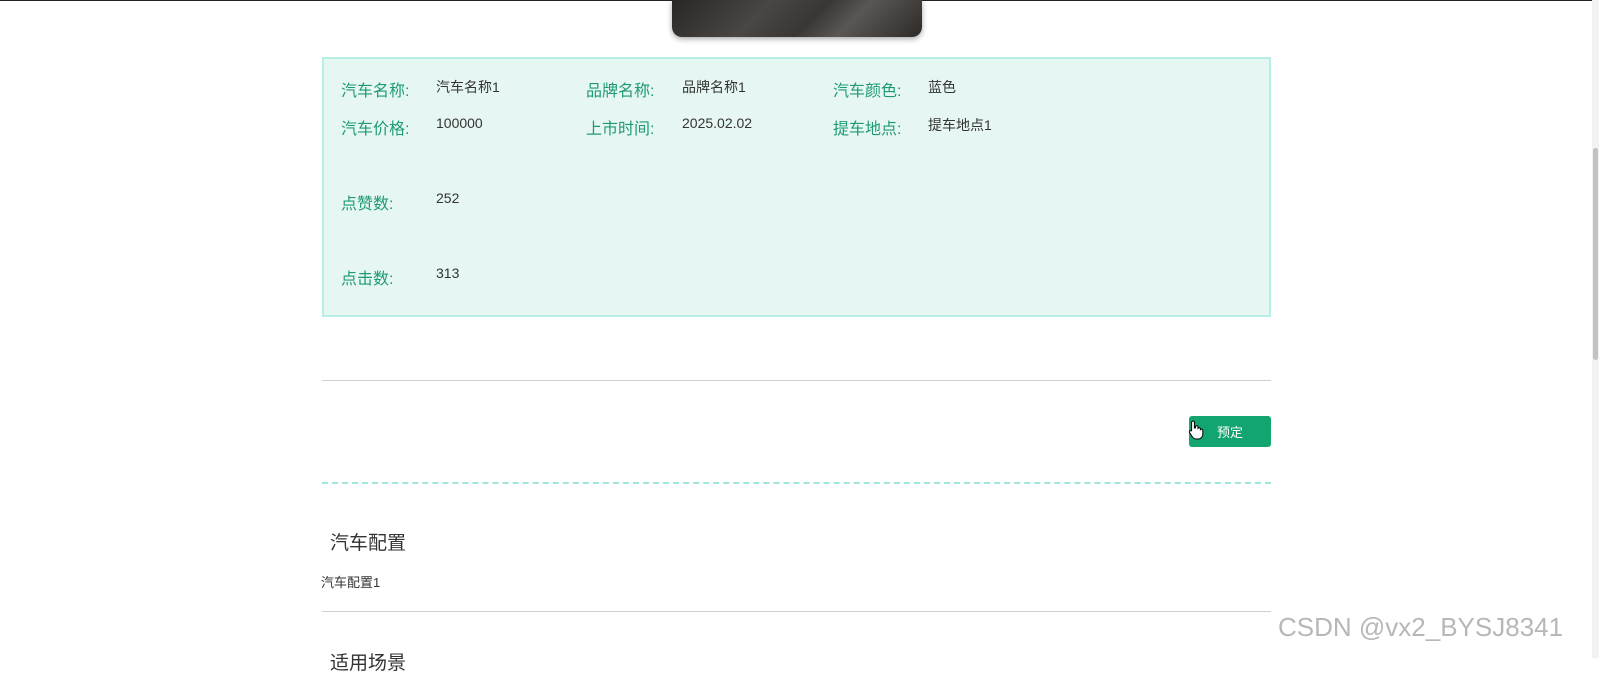  I want to click on release-date-value: 2025.02.02, so click(717, 123).